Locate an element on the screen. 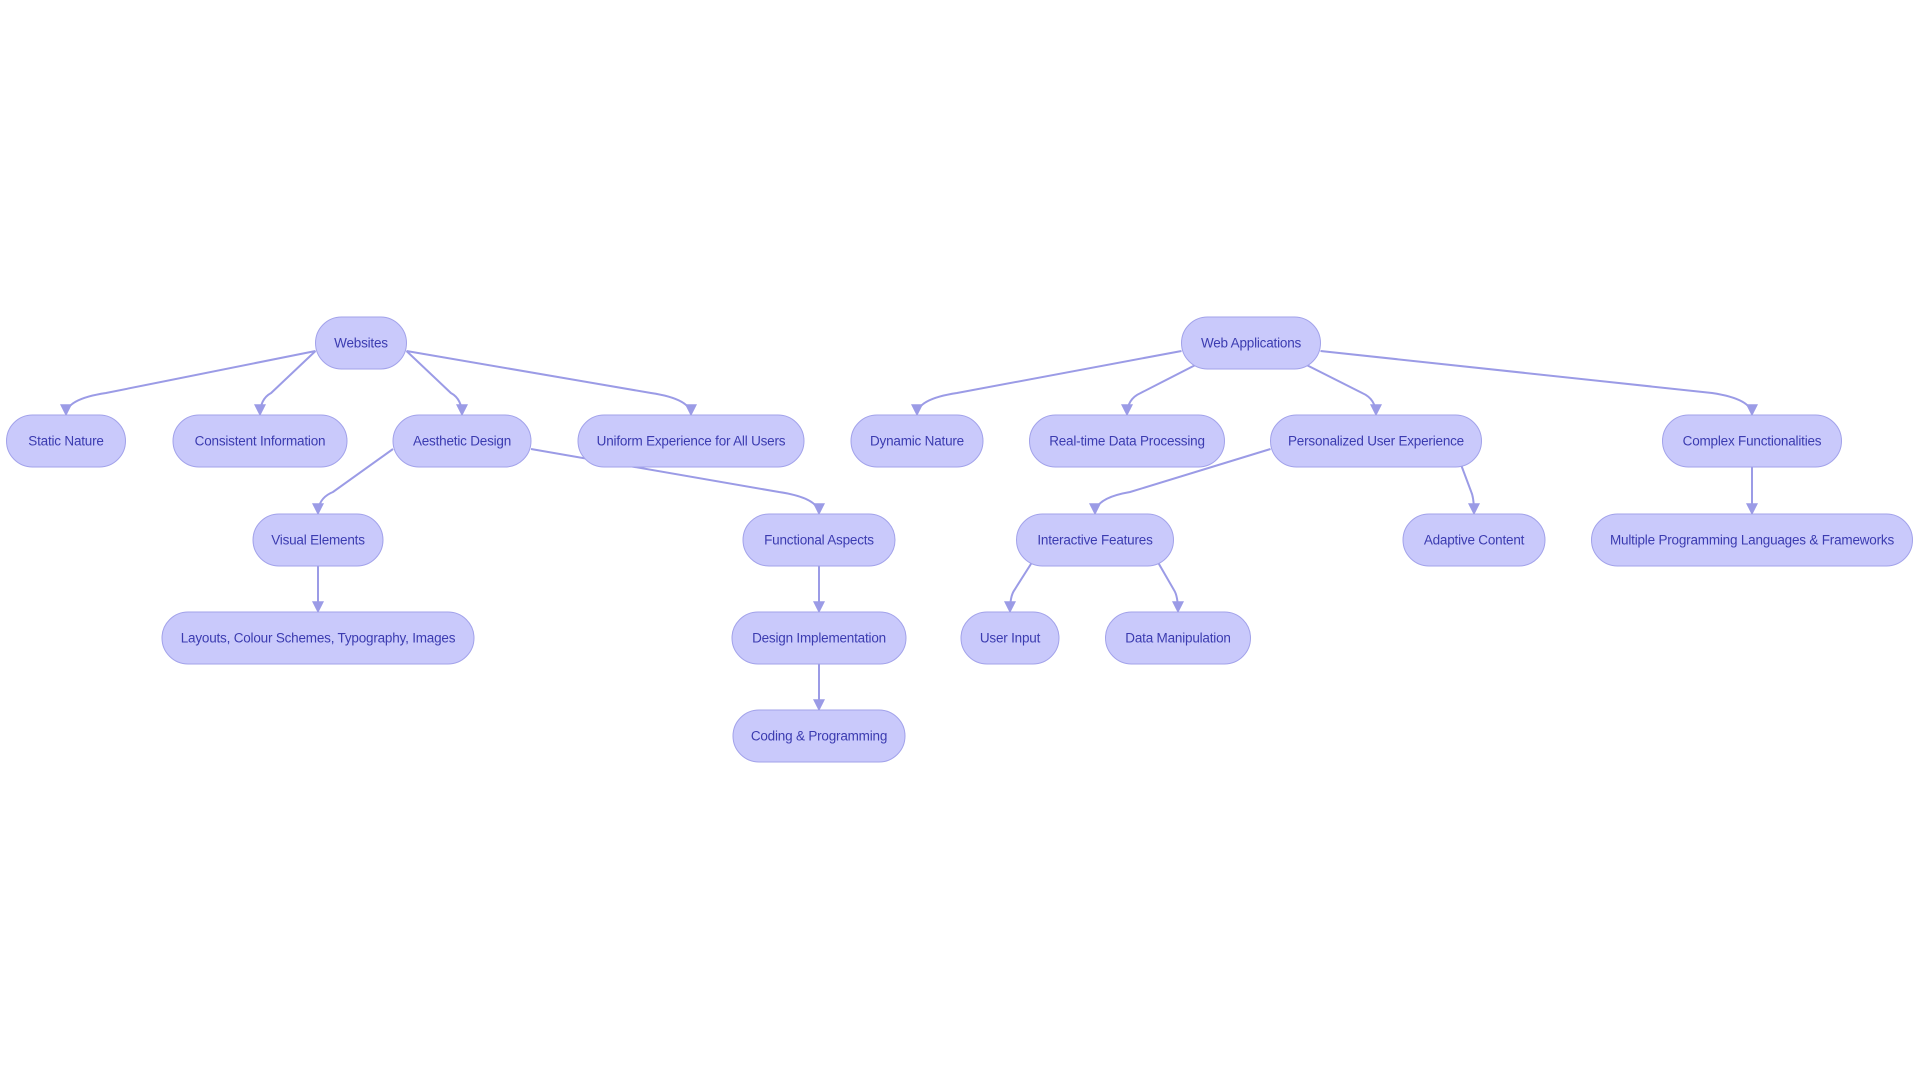 The image size is (1920, 1080). node-label: Websites is located at coordinates (361, 343).